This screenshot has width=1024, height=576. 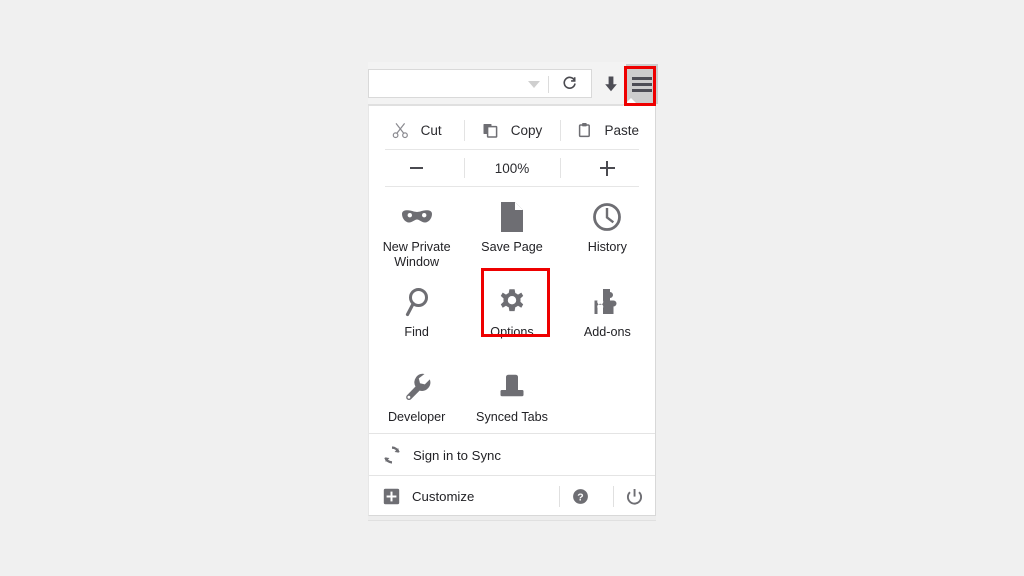 I want to click on mask-icon, so click(x=417, y=217).